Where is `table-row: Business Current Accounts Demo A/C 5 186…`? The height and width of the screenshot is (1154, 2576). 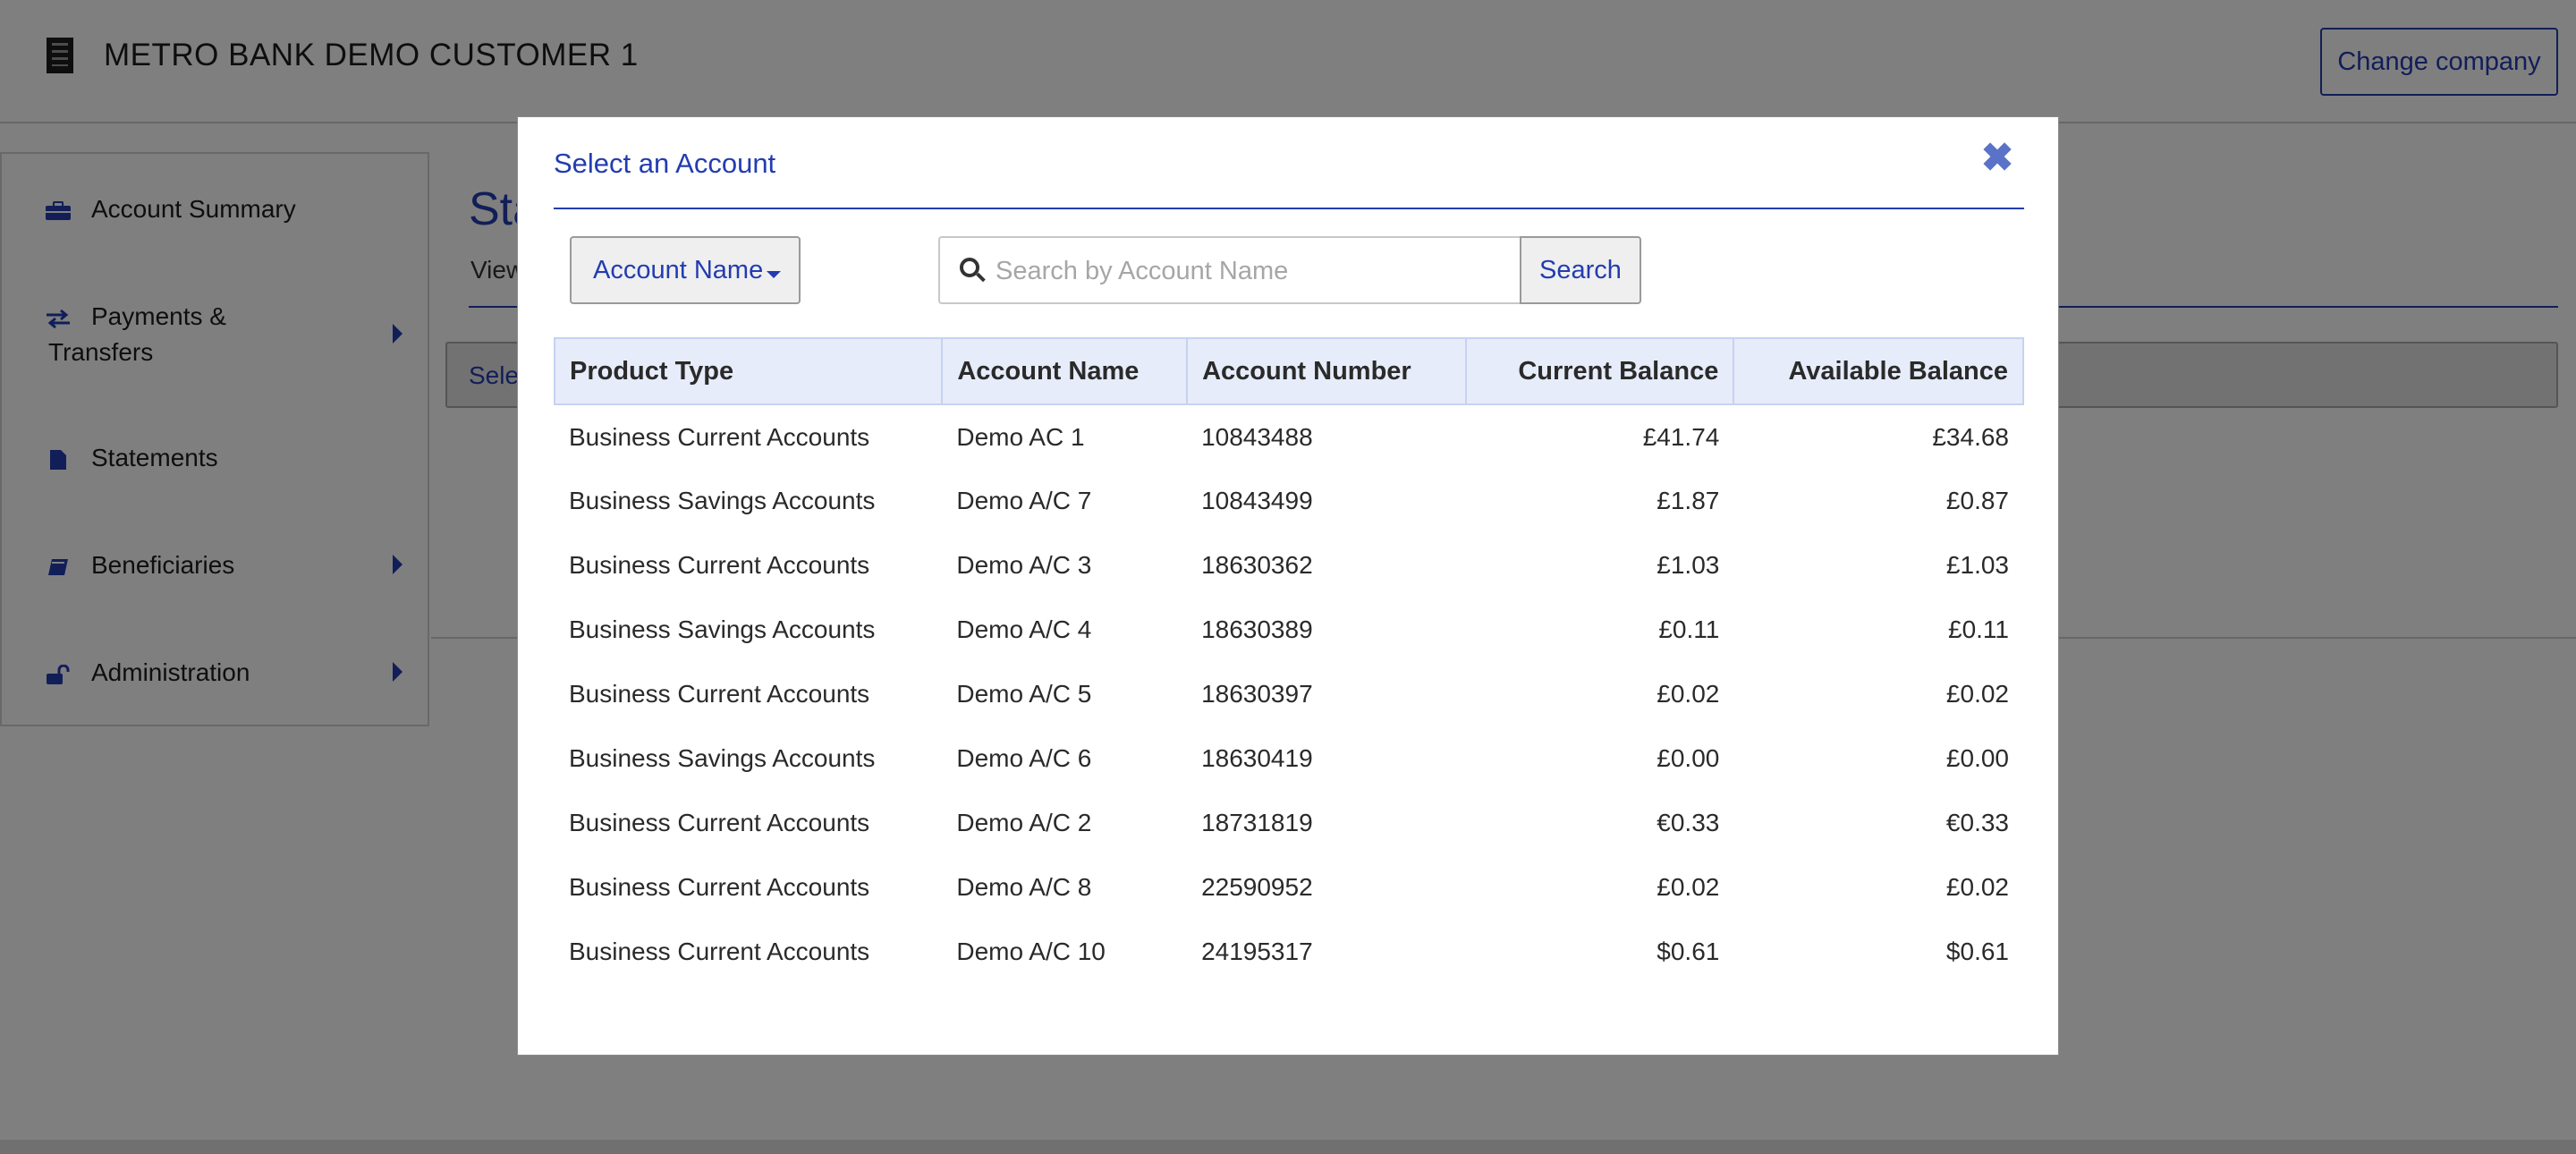
table-row: Business Current Accounts Demo A/C 5 186… is located at coordinates (1289, 694).